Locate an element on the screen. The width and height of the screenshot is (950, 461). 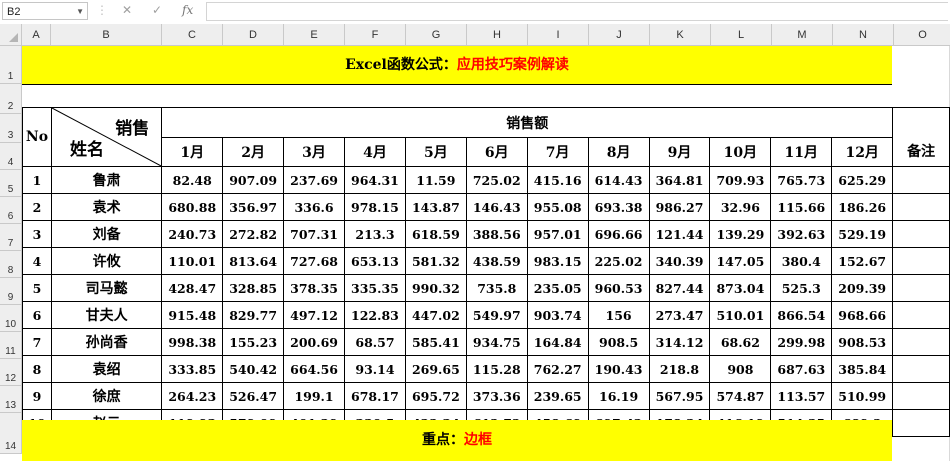
cell-no: 6 is located at coordinates (37, 315).